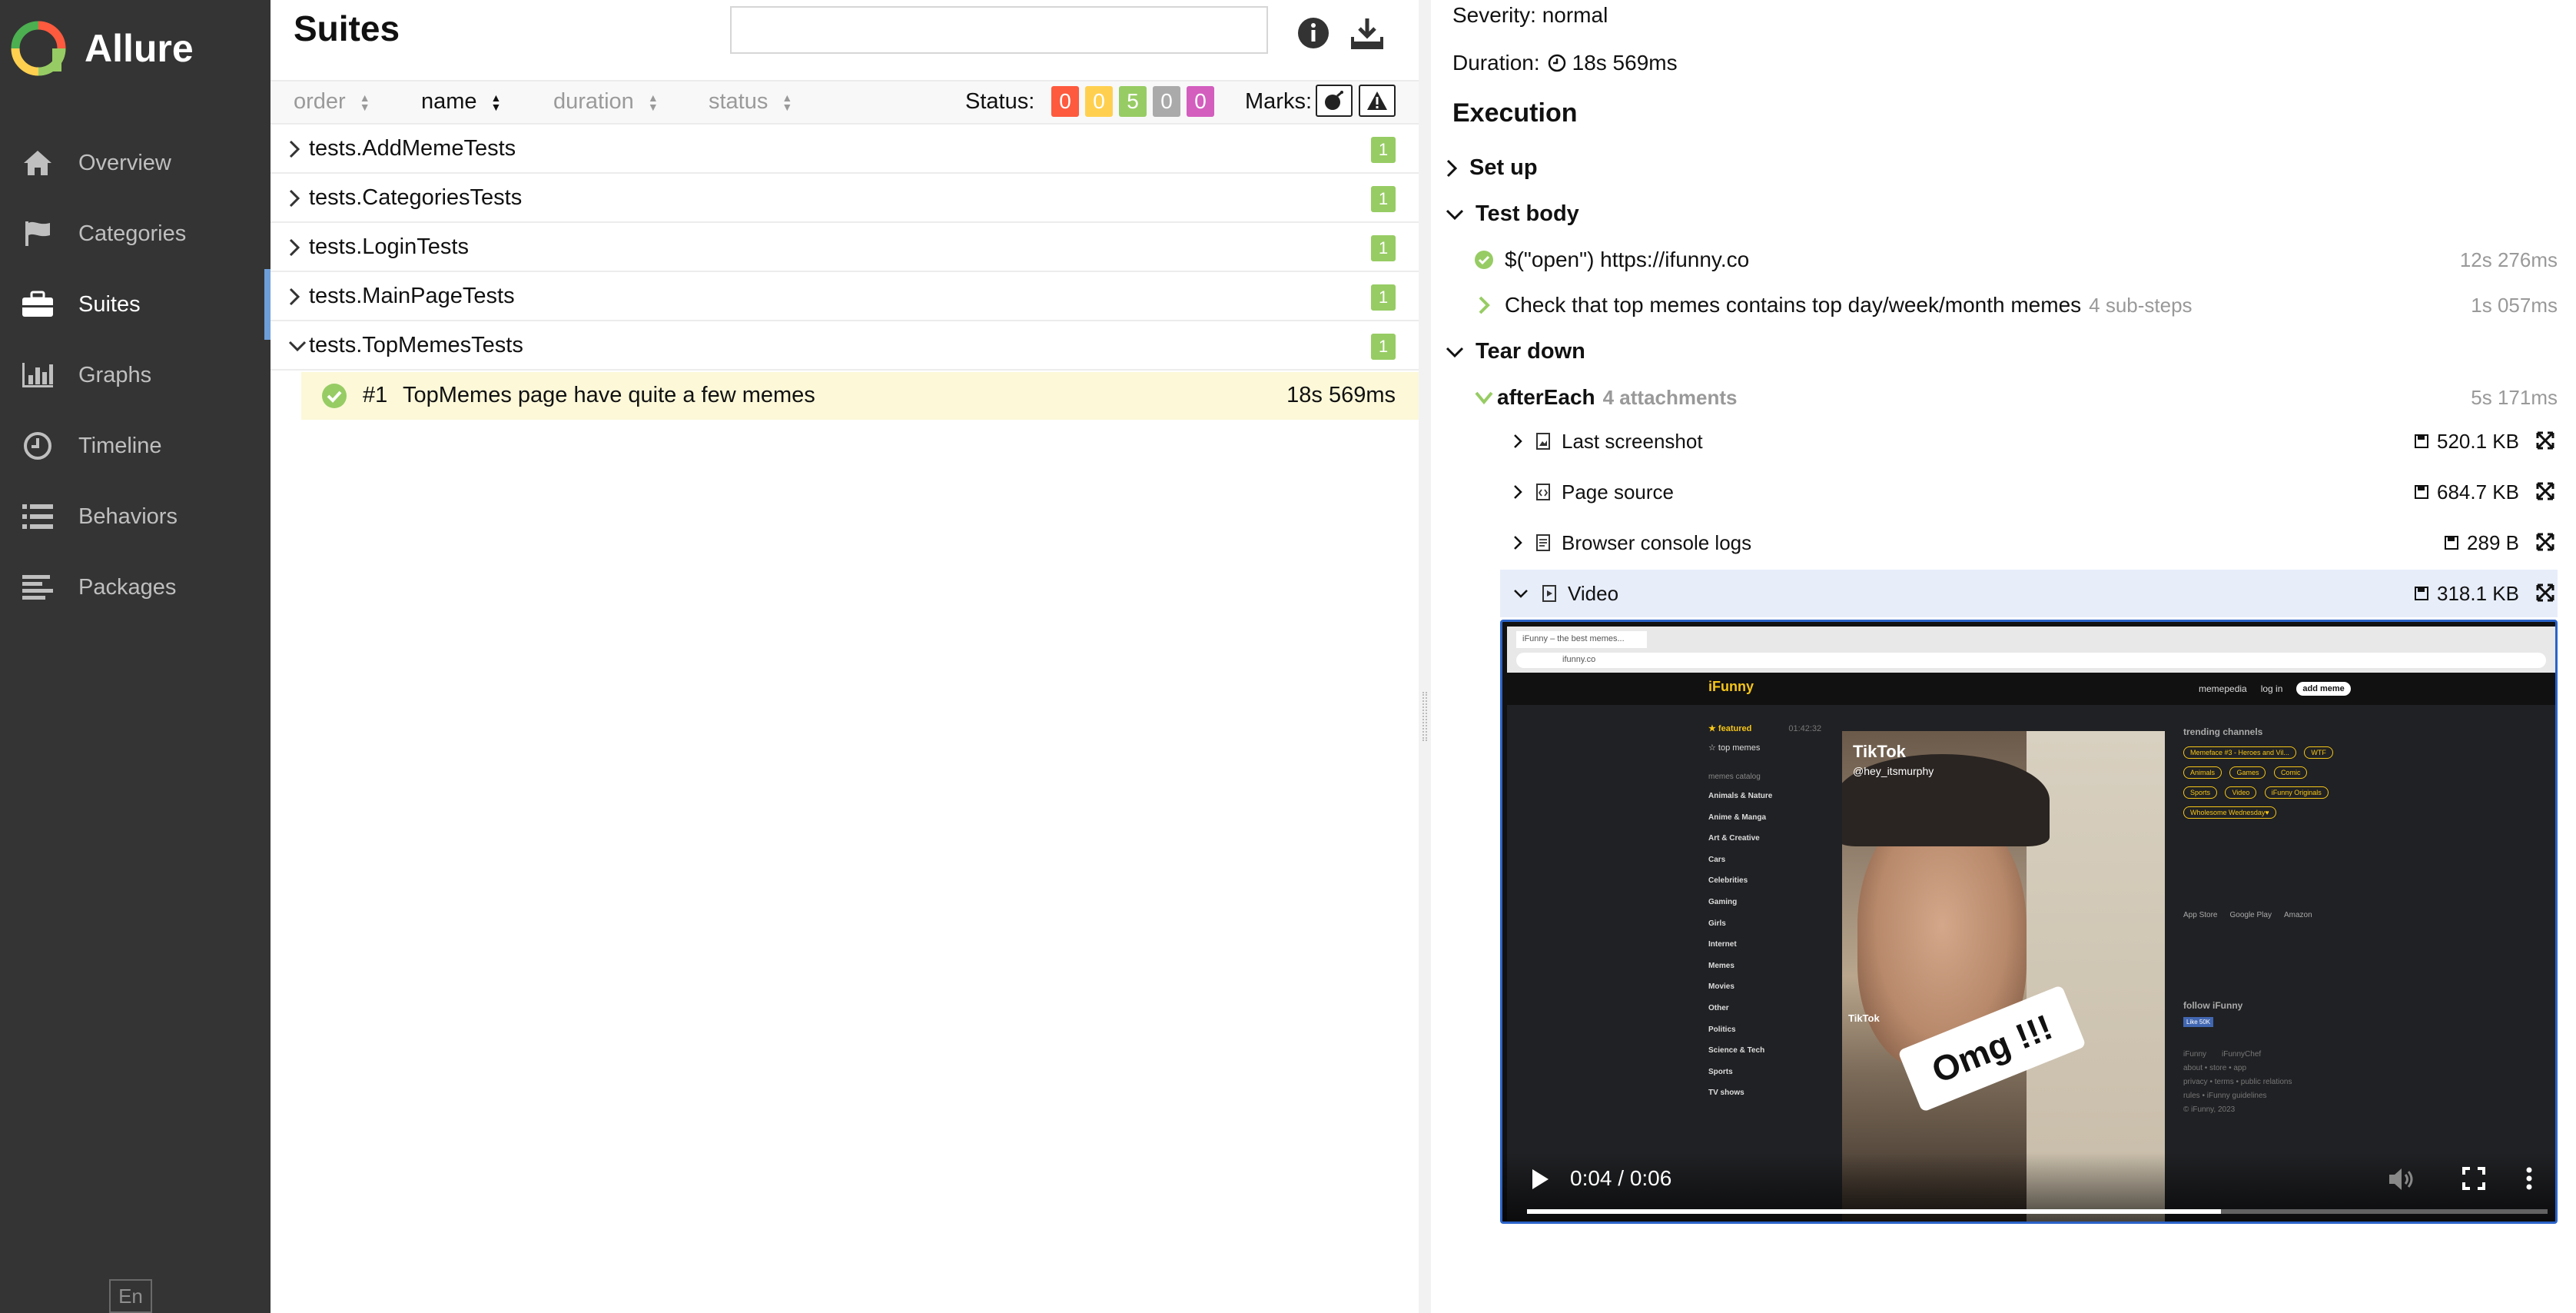 The image size is (2576, 1313). What do you see at coordinates (1618, 492) in the screenshot?
I see `attachment-name: Page source` at bounding box center [1618, 492].